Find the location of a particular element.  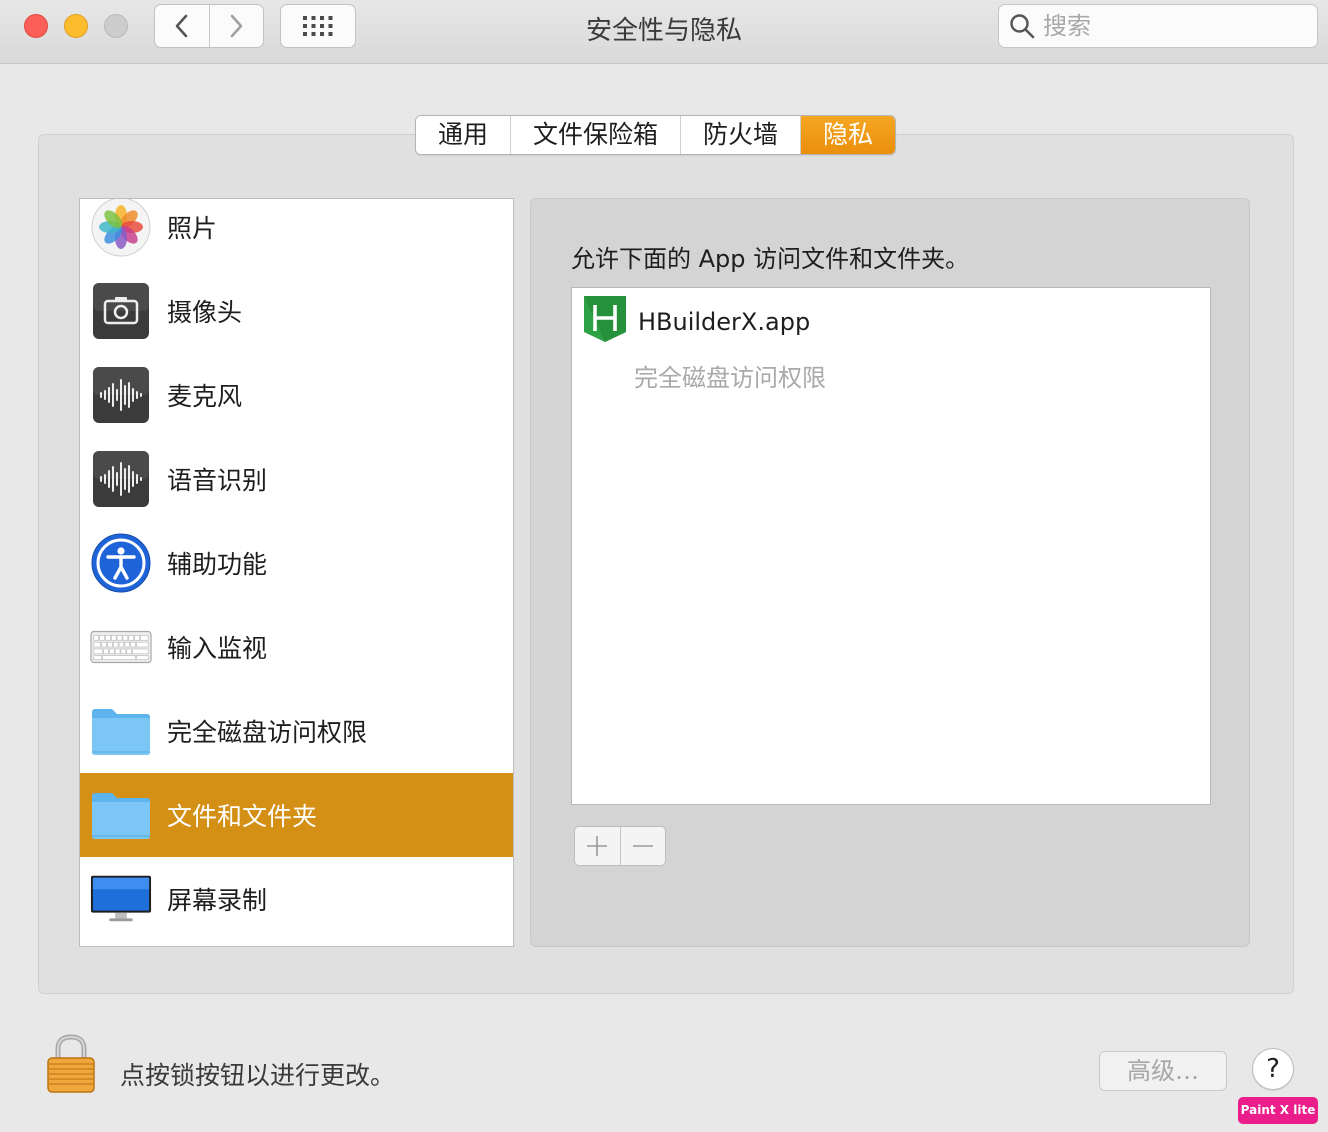

tab-privacy: 隐私 is located at coordinates (848, 135).